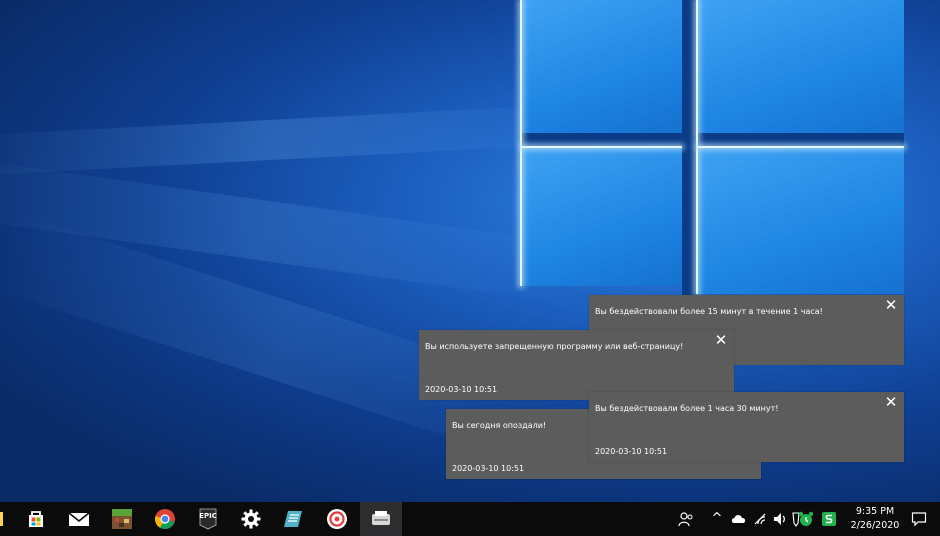  What do you see at coordinates (122, 519) in the screenshot?
I see `minecraft-icon` at bounding box center [122, 519].